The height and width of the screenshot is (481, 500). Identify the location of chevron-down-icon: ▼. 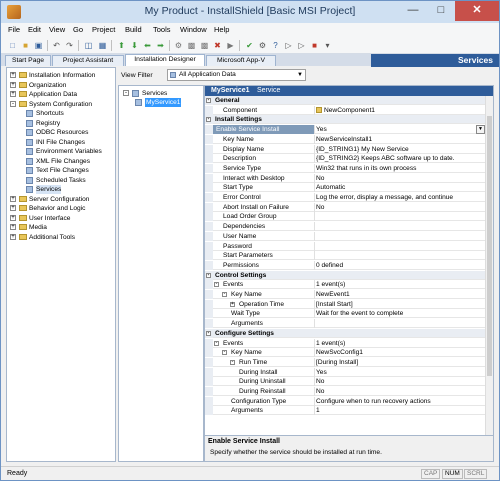
(480, 130).